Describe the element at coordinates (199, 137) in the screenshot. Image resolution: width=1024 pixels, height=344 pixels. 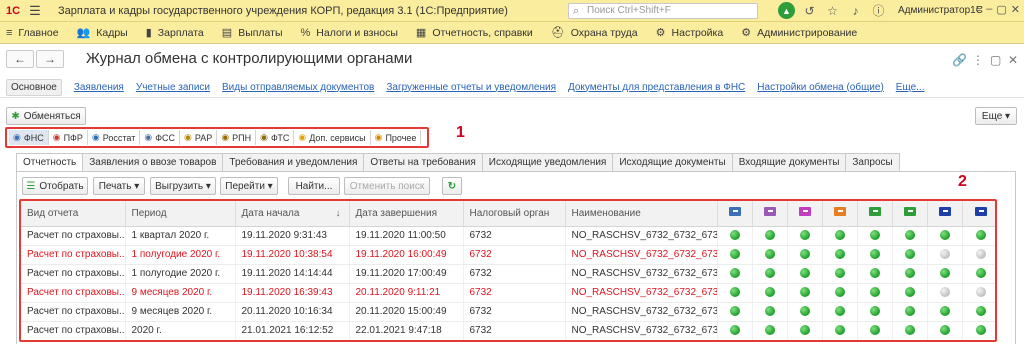
I see `org-tab: ◉ РАР` at that location.